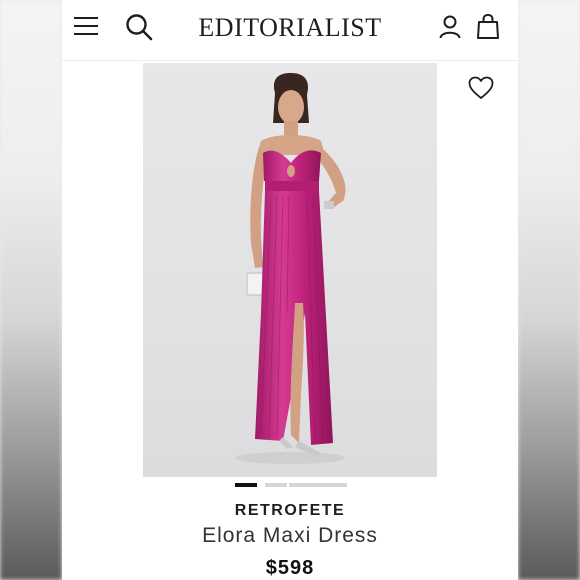 Image resolution: width=580 pixels, height=580 pixels. I want to click on image-carousel-indicator, so click(291, 486).